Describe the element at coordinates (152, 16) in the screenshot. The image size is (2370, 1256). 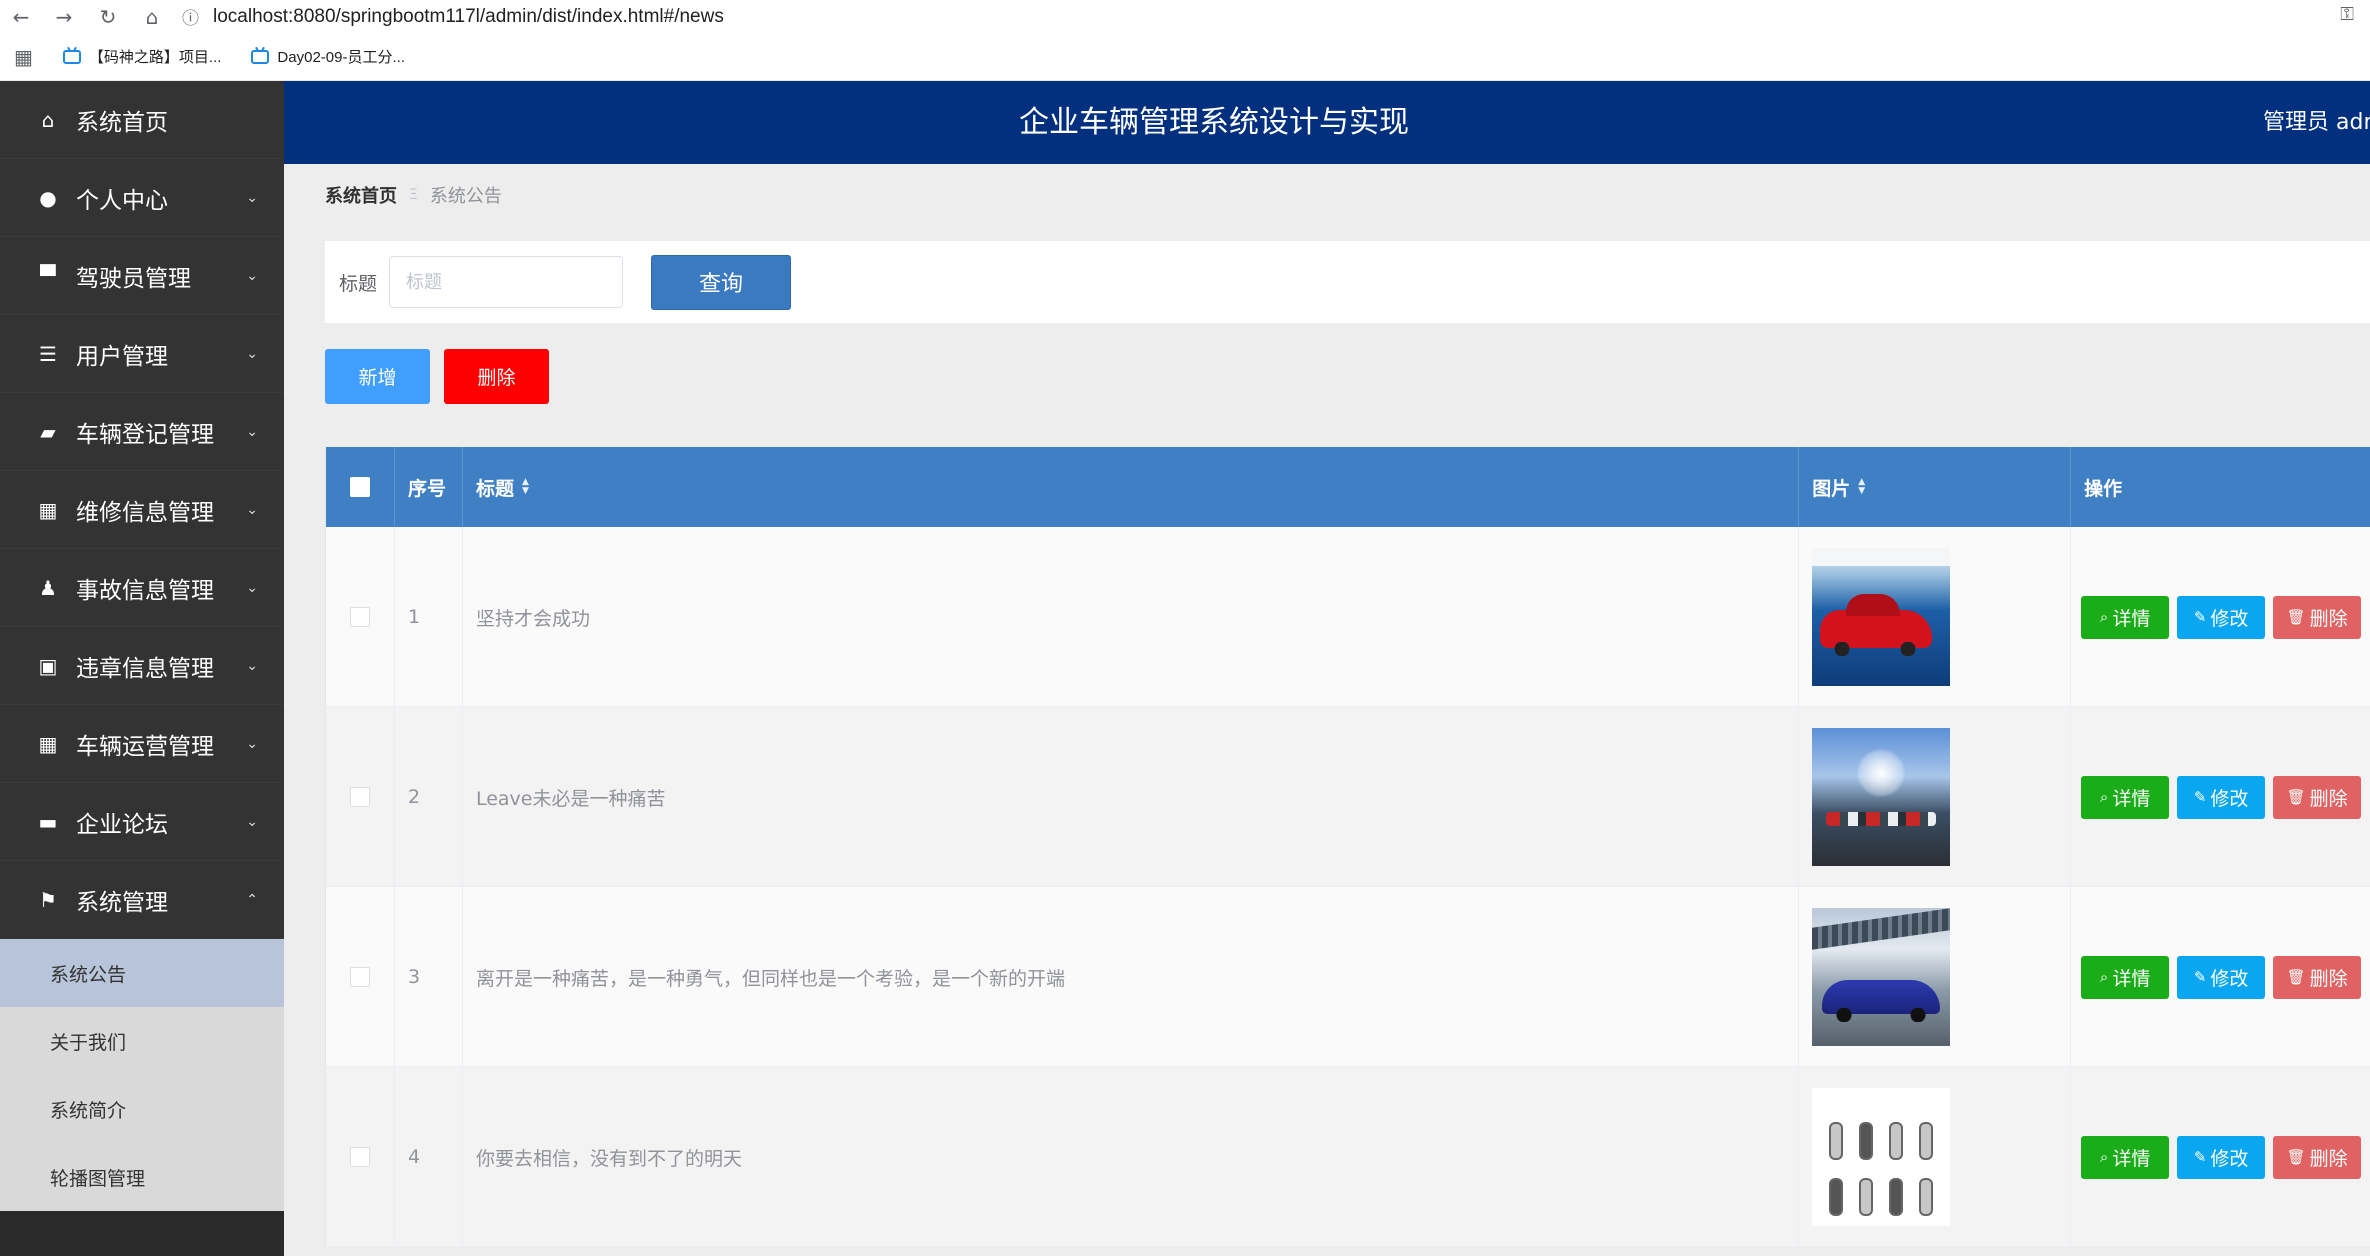
I see `home-page-icon: ⌂` at that location.